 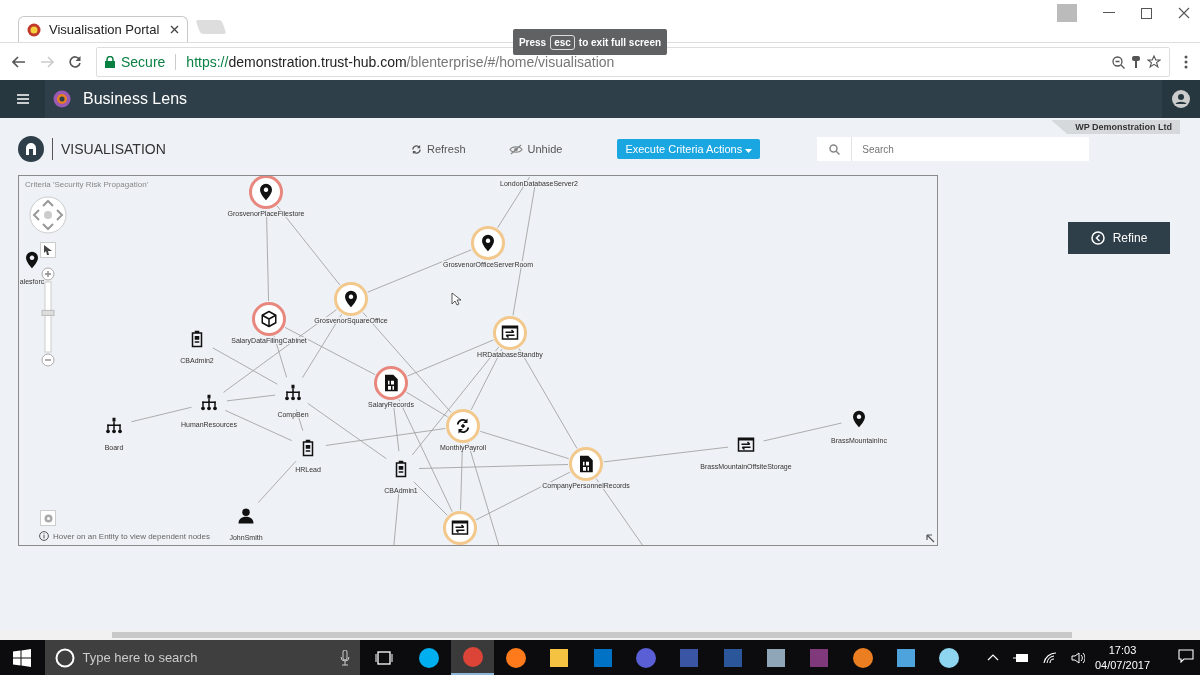 What do you see at coordinates (48, 312) in the screenshot?
I see `slider-thumb` at bounding box center [48, 312].